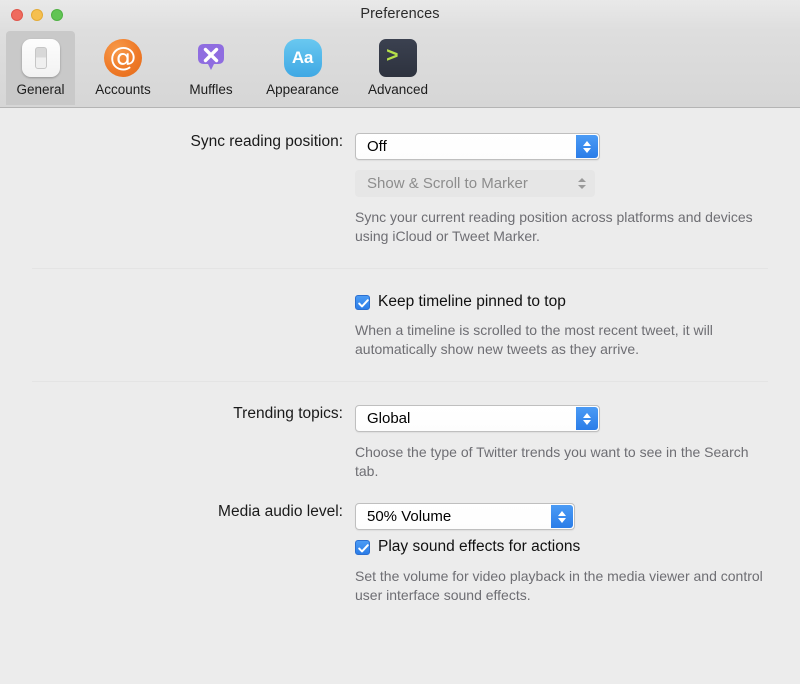 This screenshot has height=684, width=800. Describe the element at coordinates (280, 511) in the screenshot. I see `media-audio-level-label: Media audio level:` at that location.